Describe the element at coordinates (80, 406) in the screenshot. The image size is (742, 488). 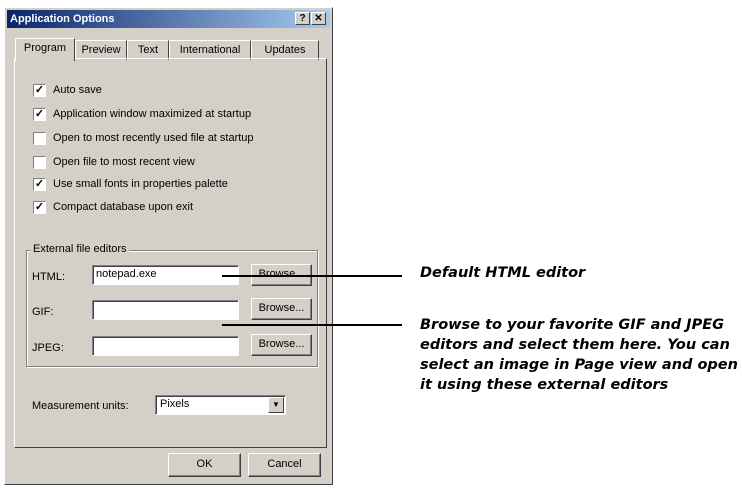
I see `measurement-units-label: Measurement units:` at that location.